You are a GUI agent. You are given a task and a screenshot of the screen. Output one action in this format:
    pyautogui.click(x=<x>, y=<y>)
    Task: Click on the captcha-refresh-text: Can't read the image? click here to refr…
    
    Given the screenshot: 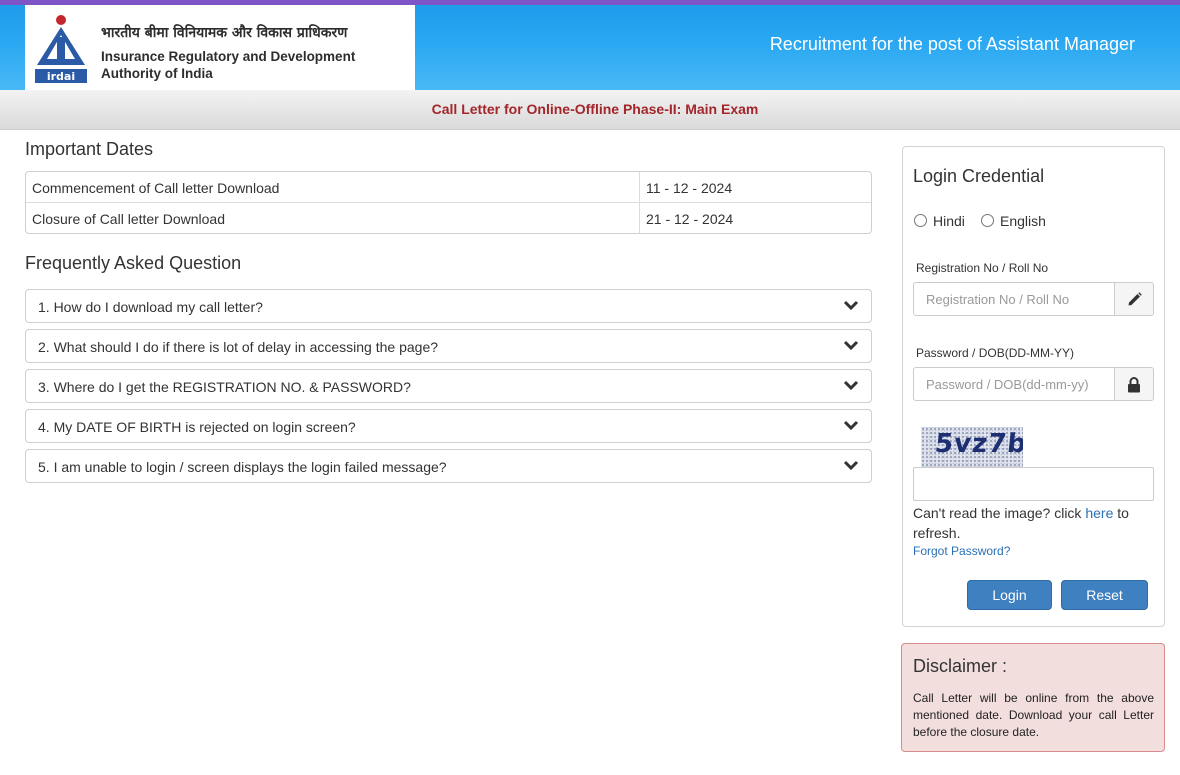 What is the action you would take?
    pyautogui.click(x=1035, y=523)
    